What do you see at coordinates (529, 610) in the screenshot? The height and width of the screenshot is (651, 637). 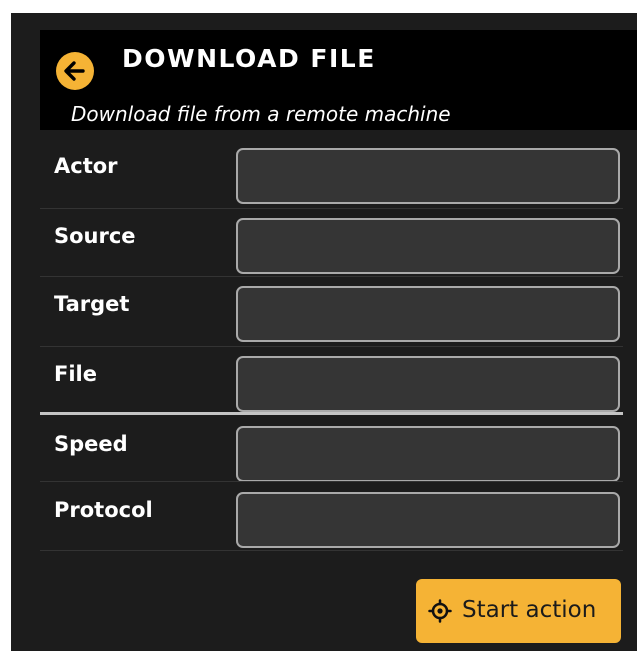 I see `start-action-label: Start action` at bounding box center [529, 610].